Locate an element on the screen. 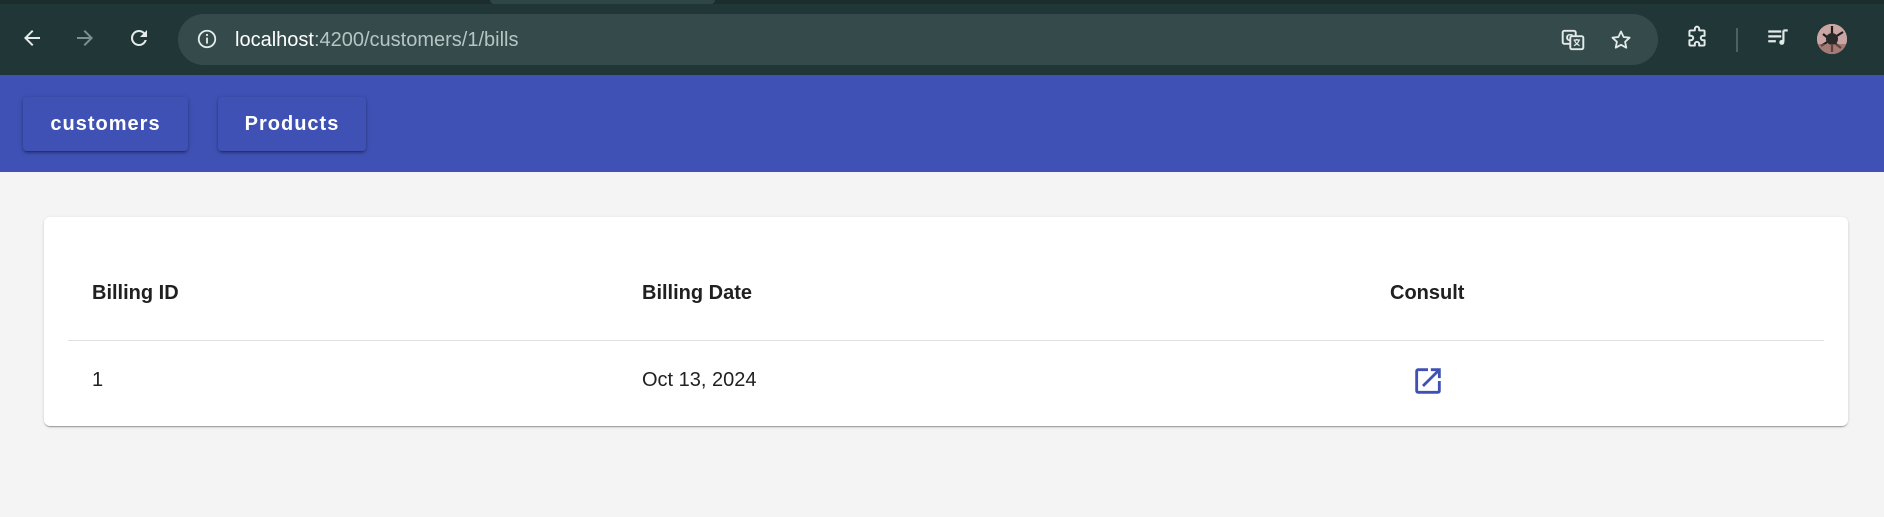 This screenshot has width=1884, height=517. media-queue-icon is located at coordinates (1778, 38).